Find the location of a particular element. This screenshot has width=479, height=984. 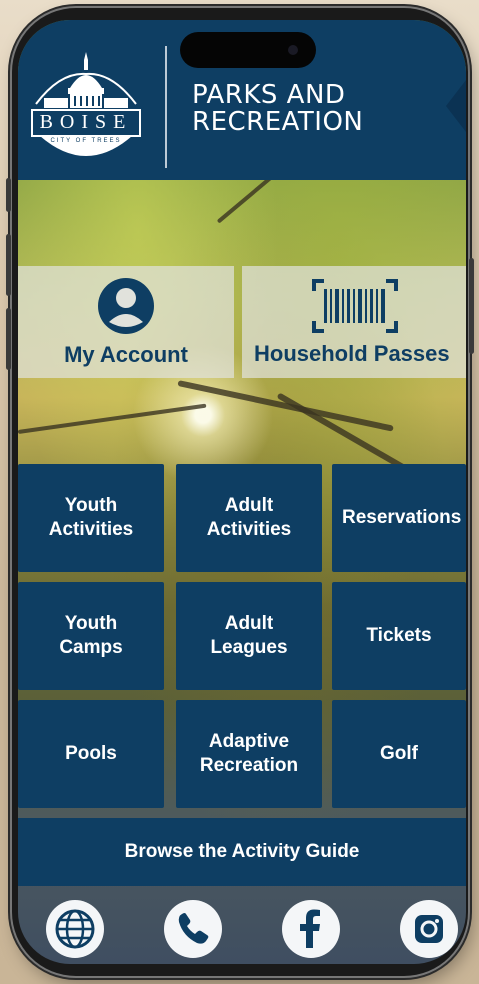

header-divider is located at coordinates (166, 107).